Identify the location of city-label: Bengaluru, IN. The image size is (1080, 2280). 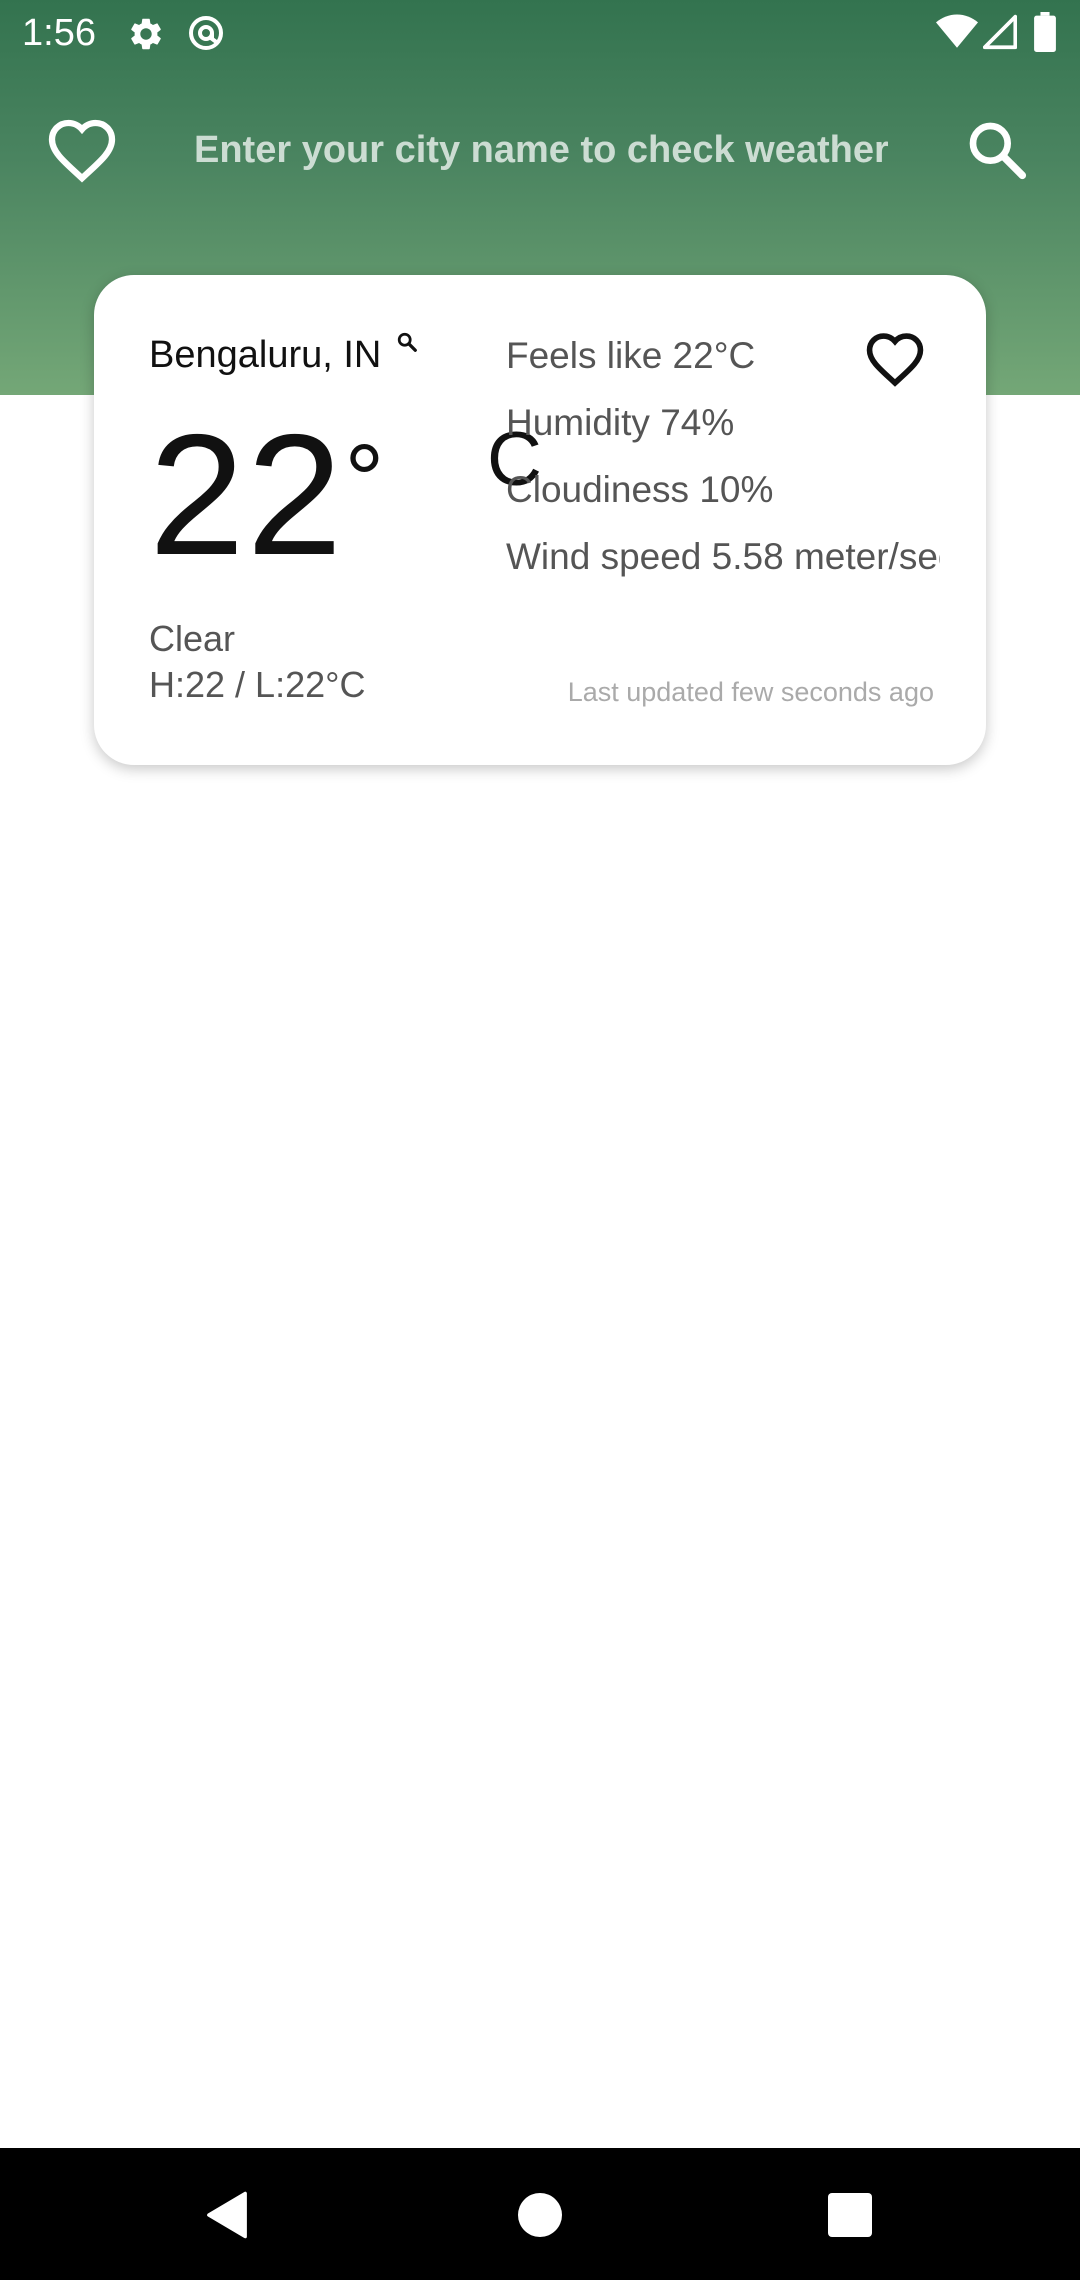
(265, 355).